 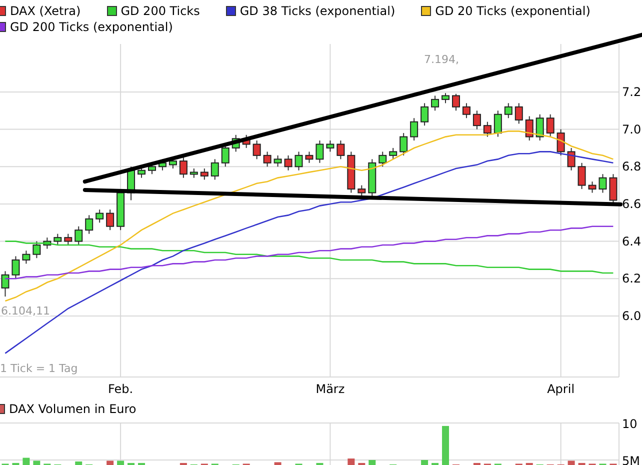 What do you see at coordinates (630, 424) in the screenshot?
I see `y-axis-label: 10` at bounding box center [630, 424].